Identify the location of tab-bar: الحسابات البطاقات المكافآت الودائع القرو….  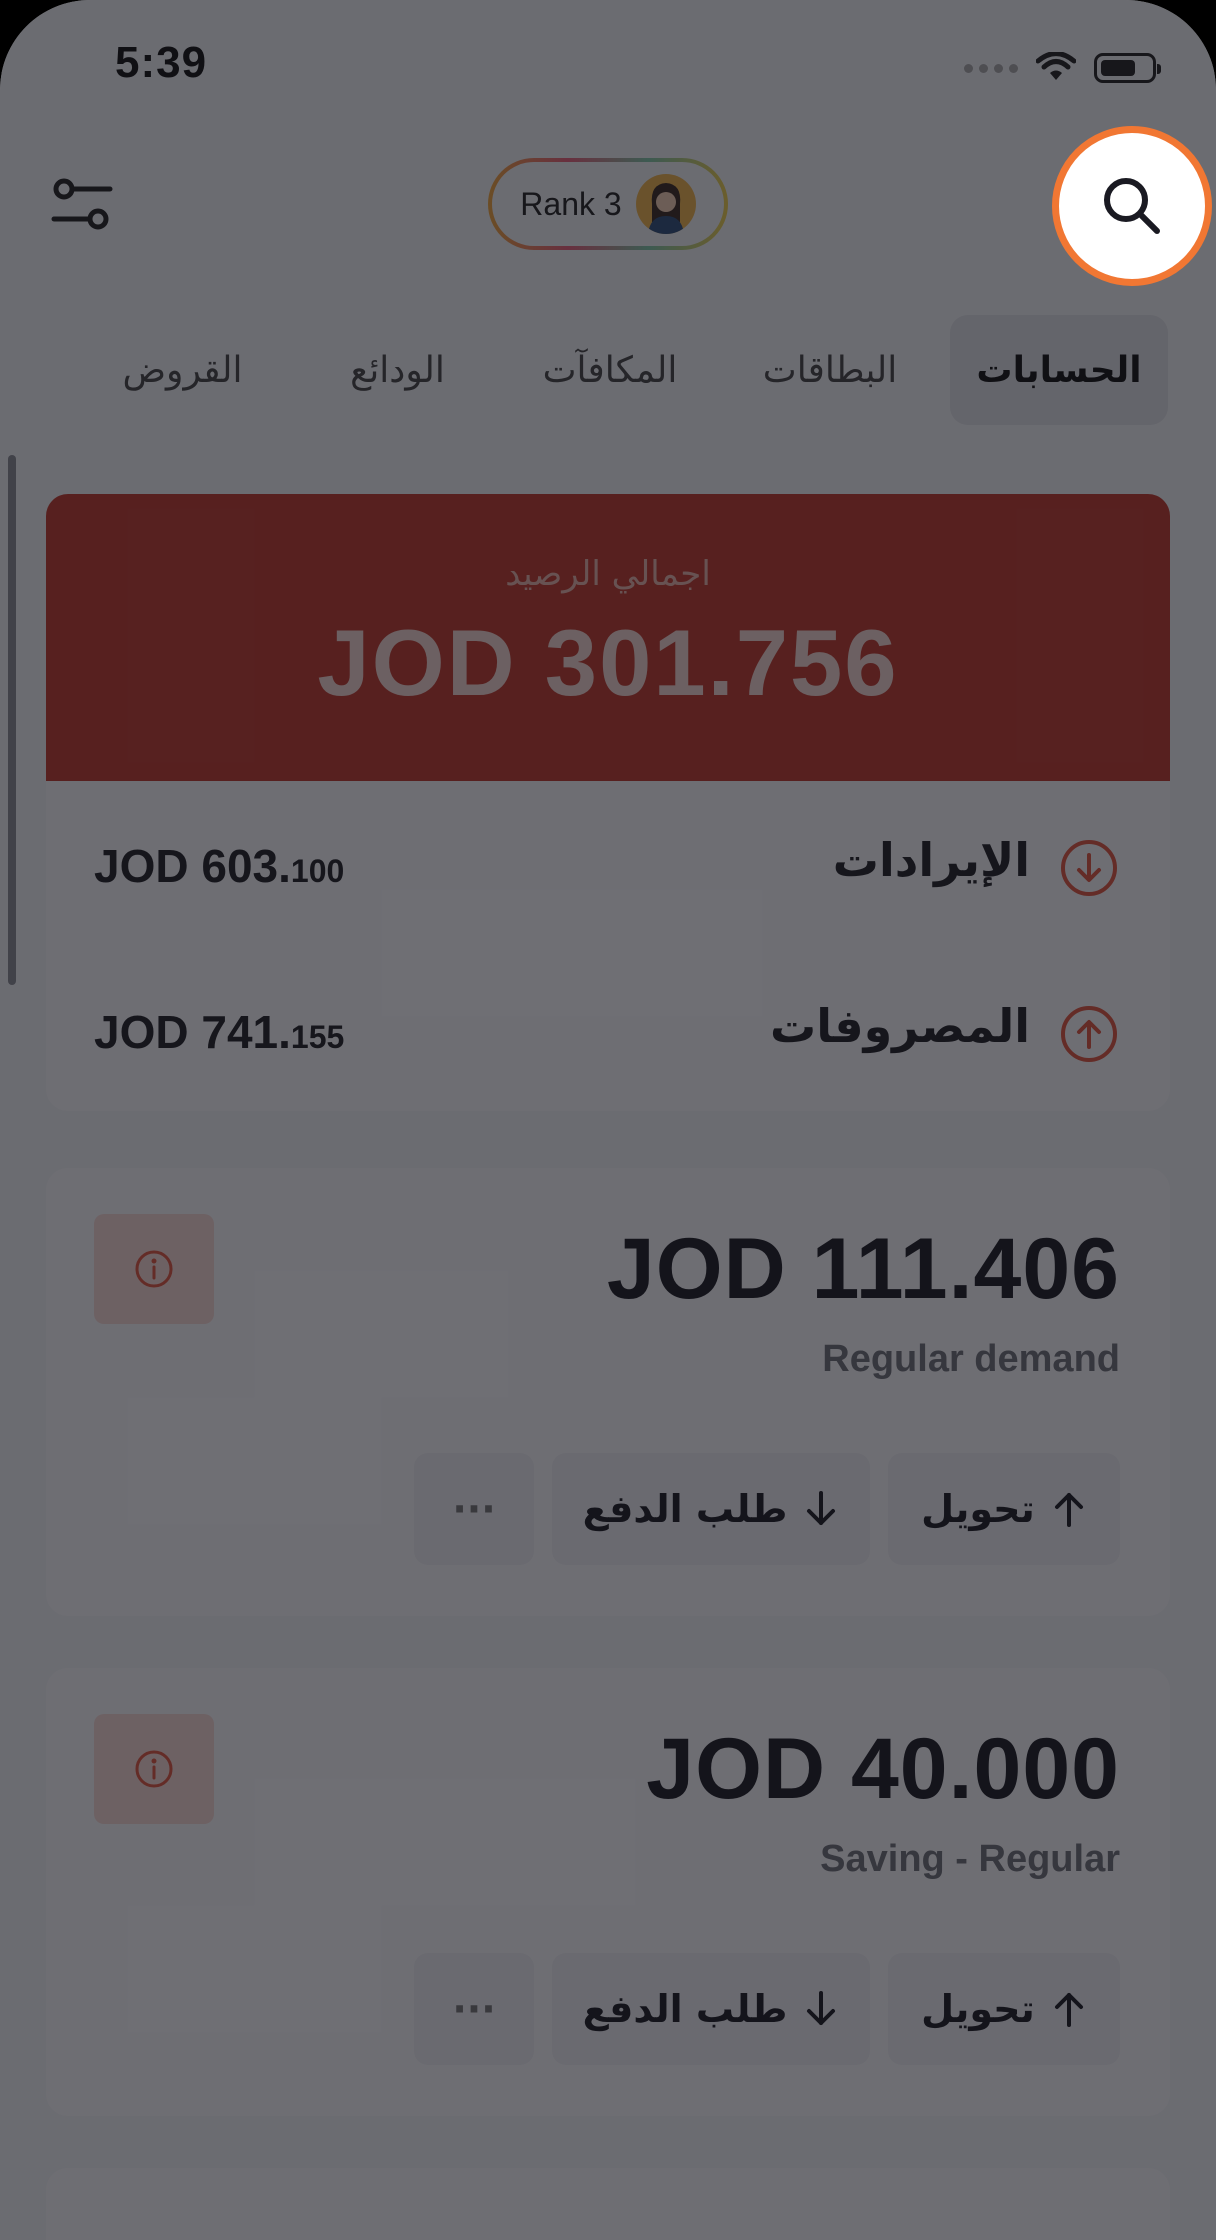
(610, 370).